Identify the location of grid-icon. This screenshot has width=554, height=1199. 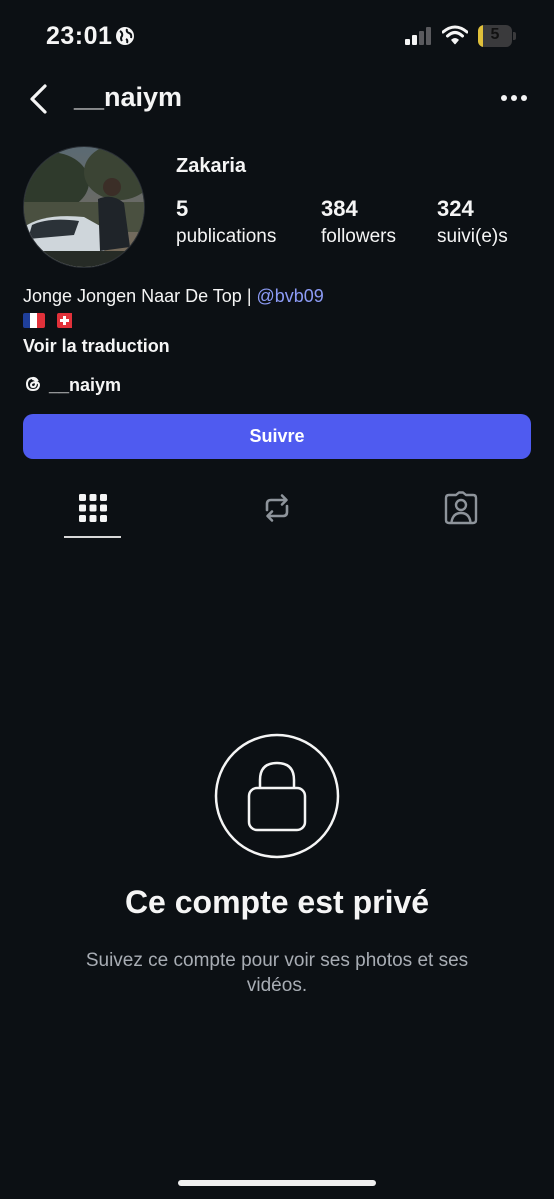
(93, 508).